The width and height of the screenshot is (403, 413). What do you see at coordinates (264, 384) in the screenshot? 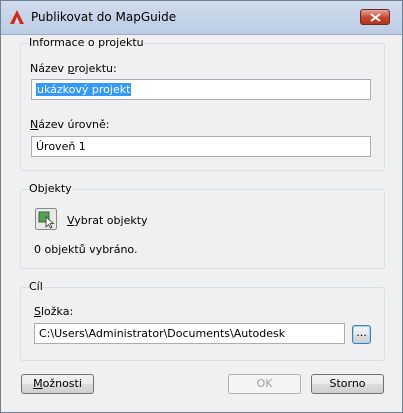
I see `ok-button: OK` at bounding box center [264, 384].